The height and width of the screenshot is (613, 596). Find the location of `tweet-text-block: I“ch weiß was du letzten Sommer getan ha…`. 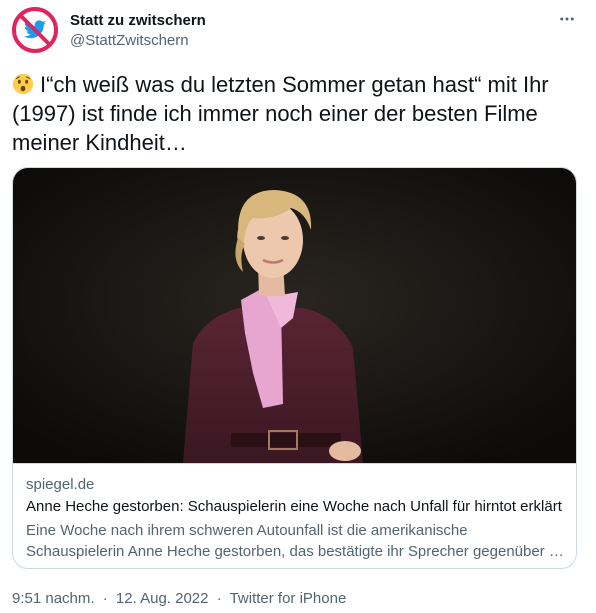

tweet-text-block: I“ch weiß was du letzten Sommer getan ha… is located at coordinates (299, 113).